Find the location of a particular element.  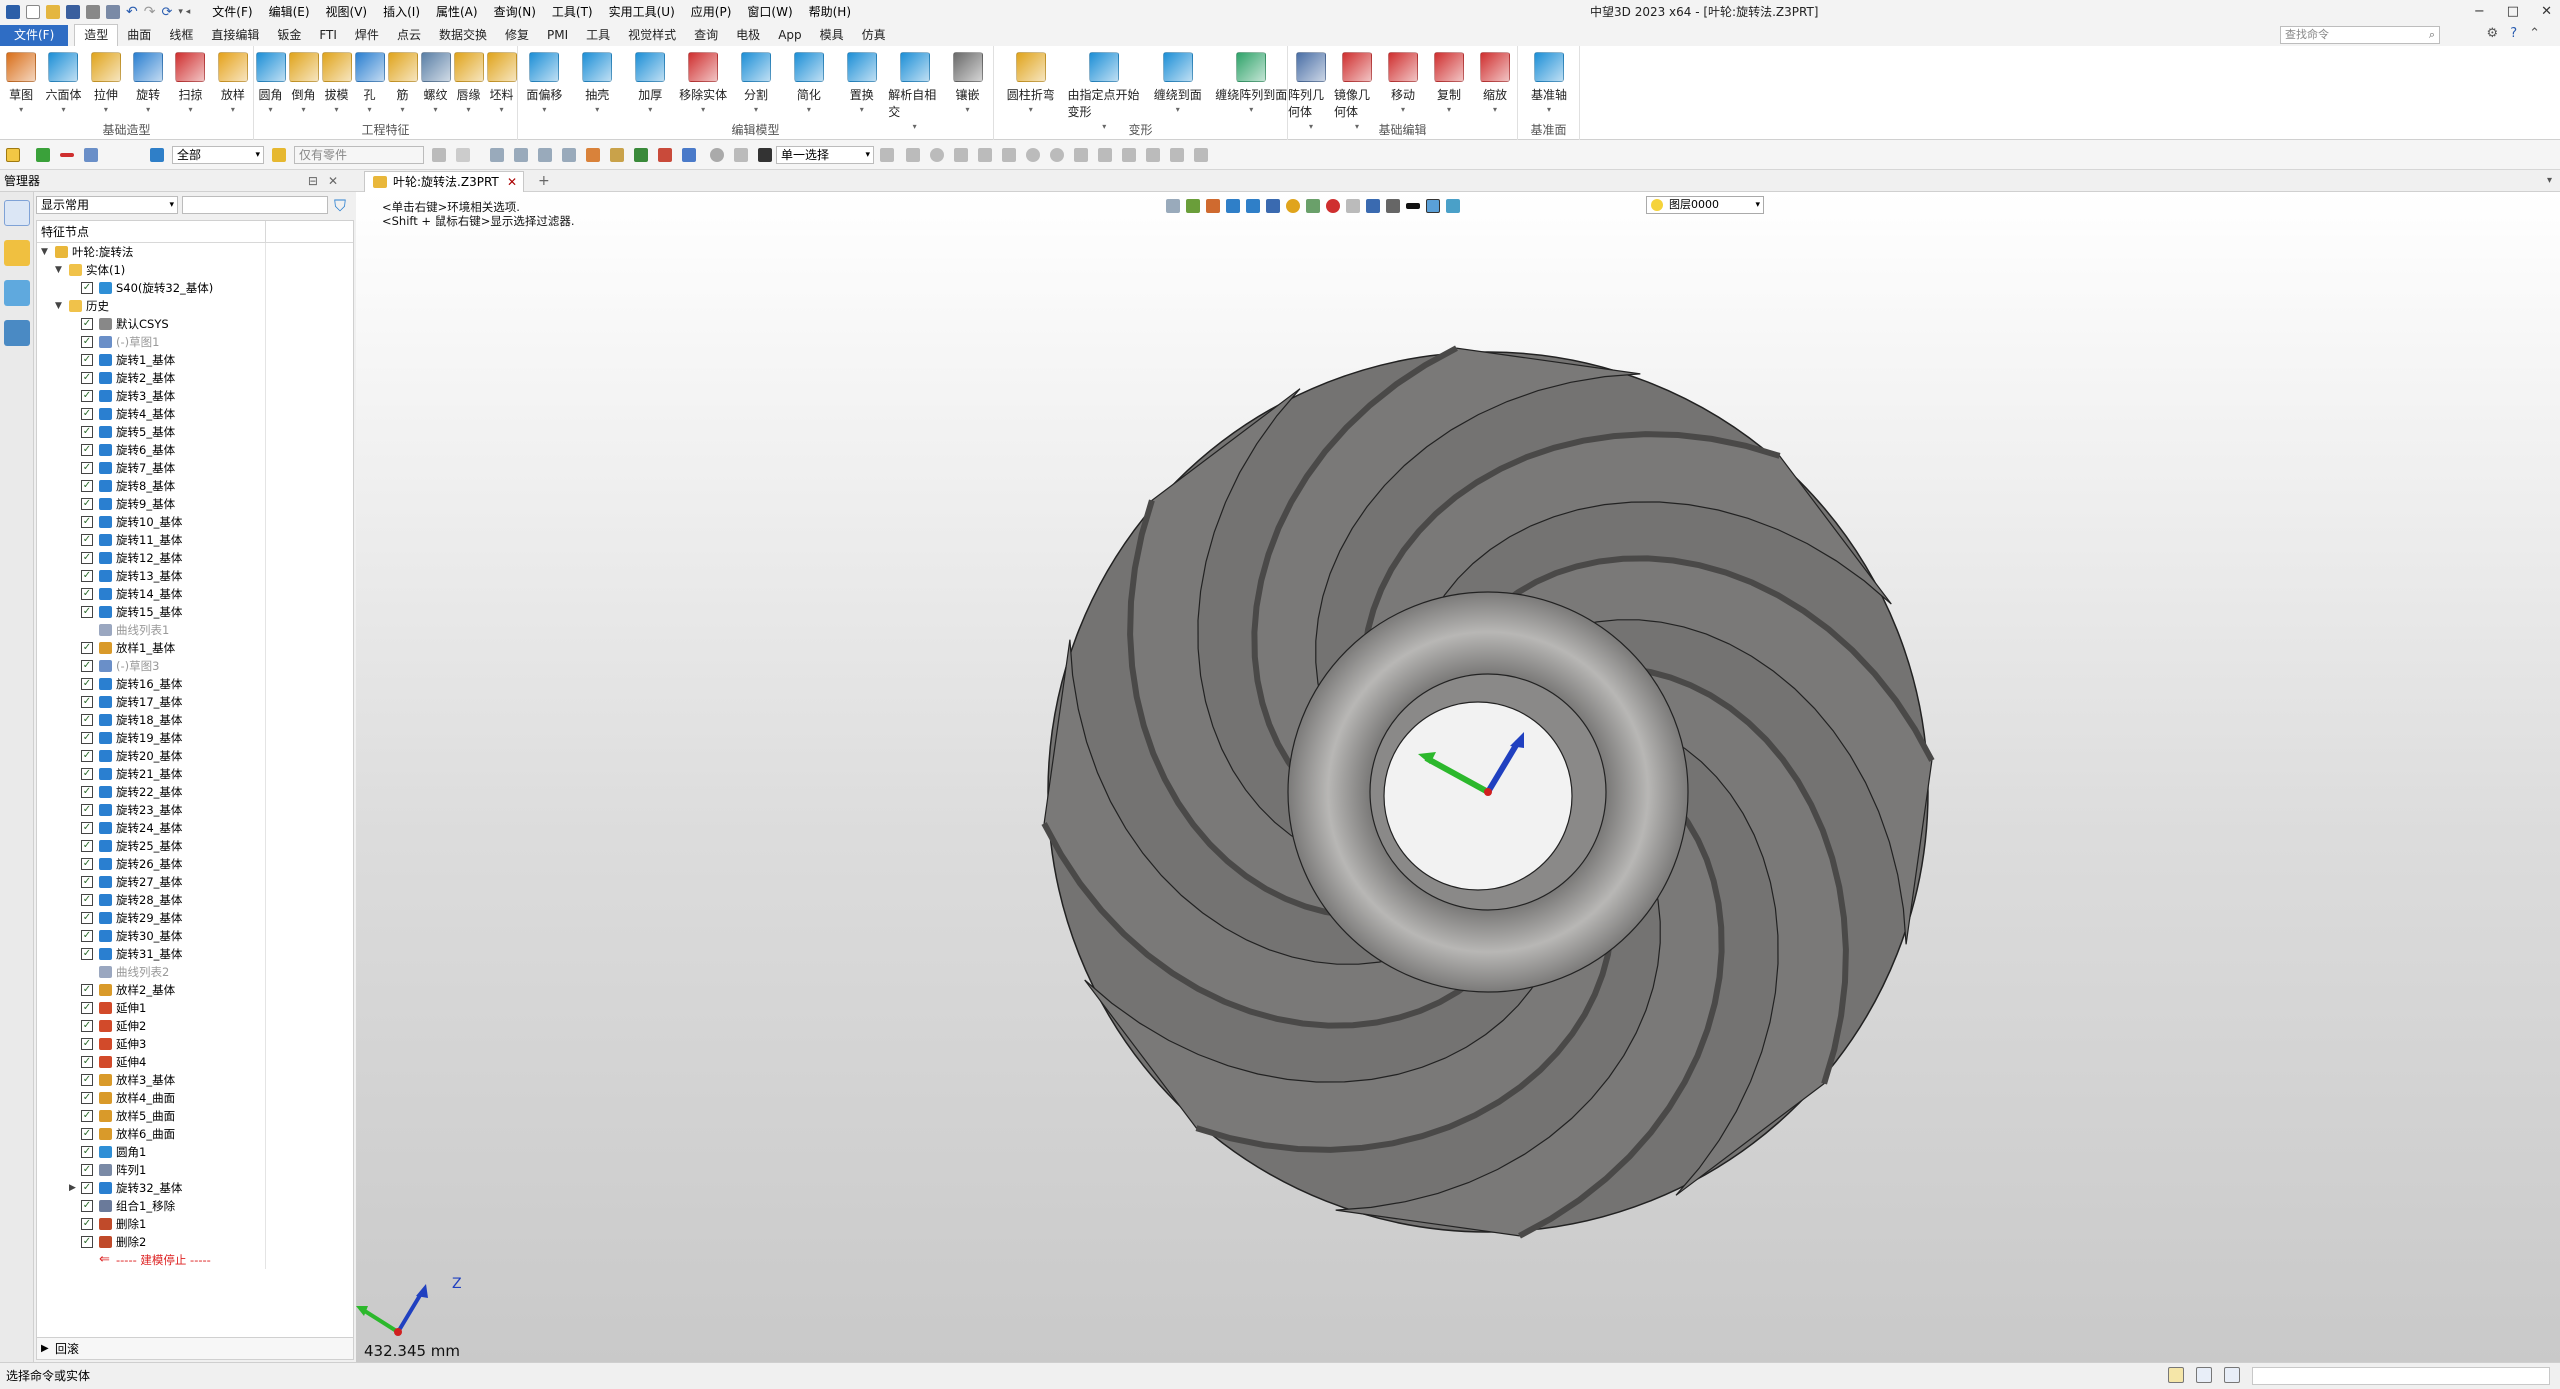

tree-row: ✓ 旋转4_基体 is located at coordinates (195, 414).